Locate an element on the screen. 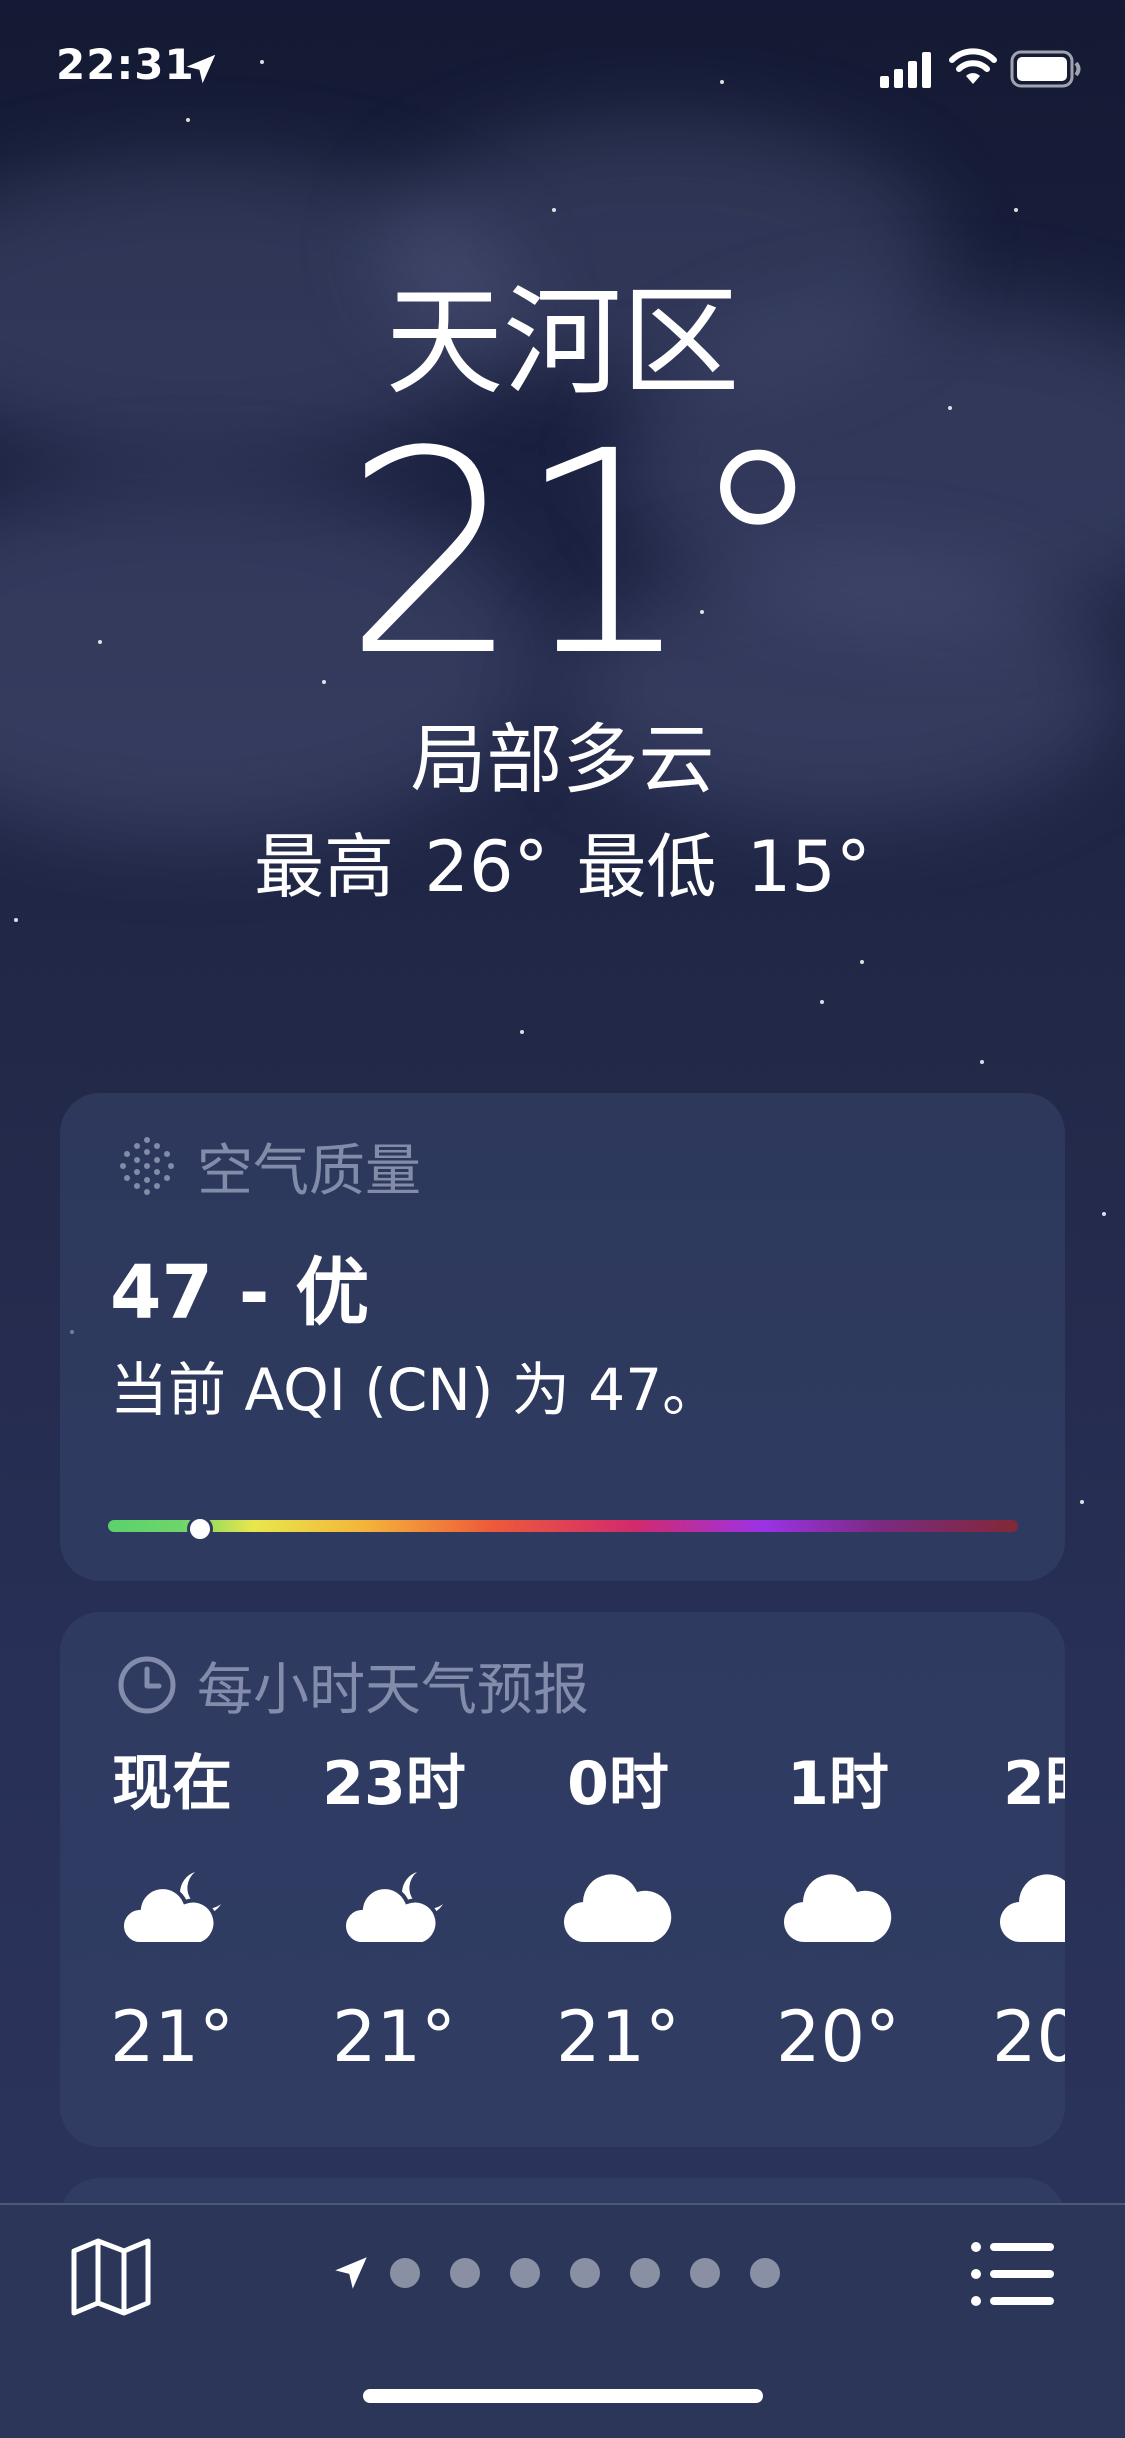  high-low-temperature: 最高 26° 最低 15° is located at coordinates (562, 867).